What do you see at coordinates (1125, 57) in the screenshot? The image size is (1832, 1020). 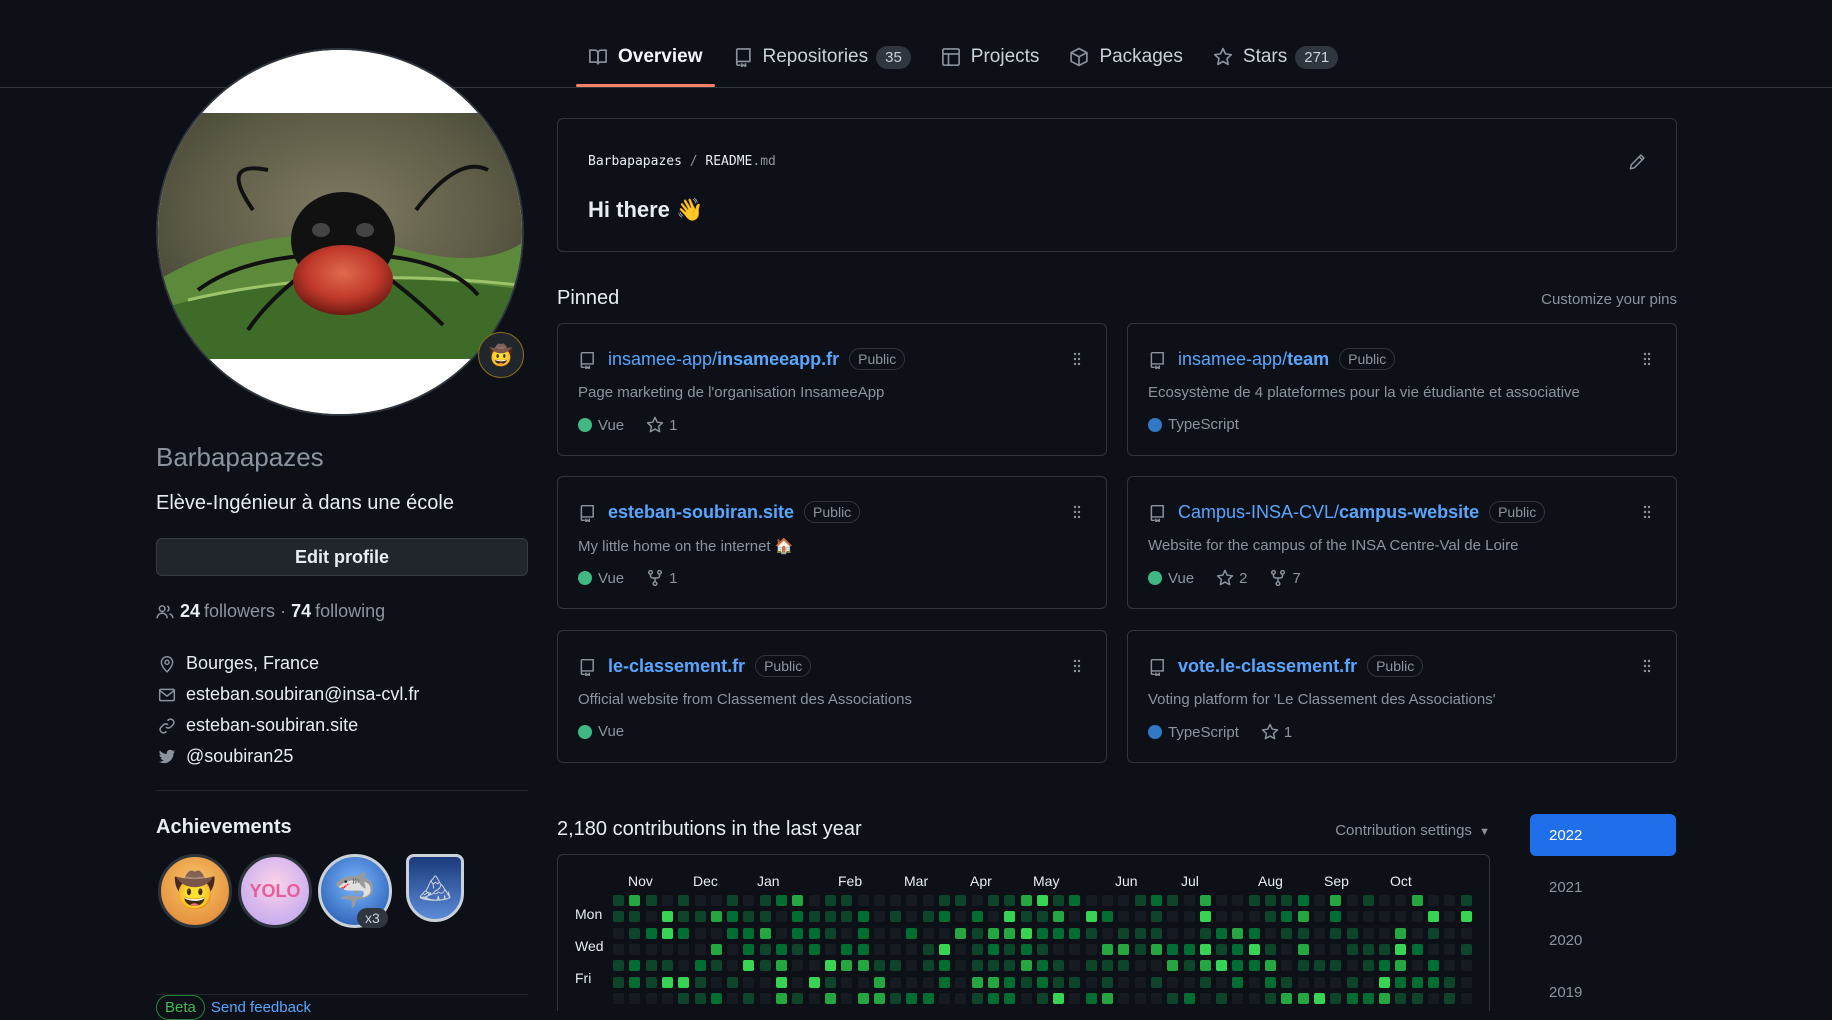 I see `tab-packages: Packages` at bounding box center [1125, 57].